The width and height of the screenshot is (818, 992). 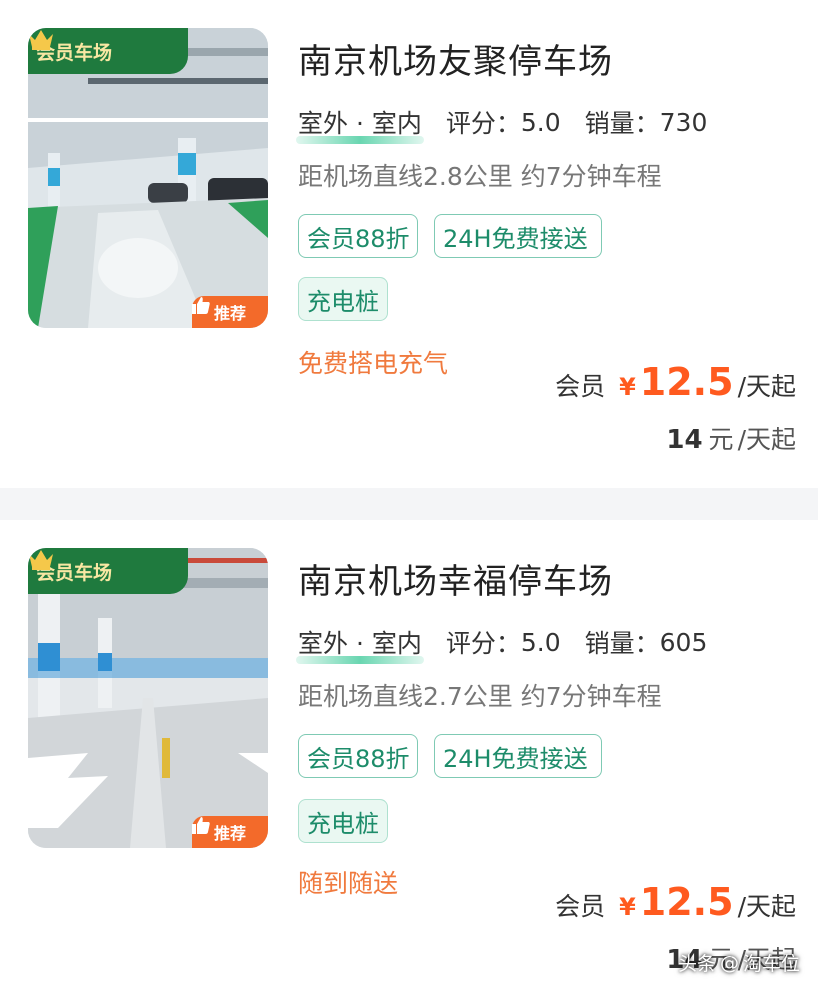 I want to click on regular-price-currency: 元, so click(x=721, y=439).